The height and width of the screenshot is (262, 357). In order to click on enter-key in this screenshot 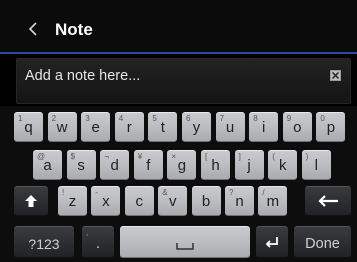, I will do `click(272, 242)`.